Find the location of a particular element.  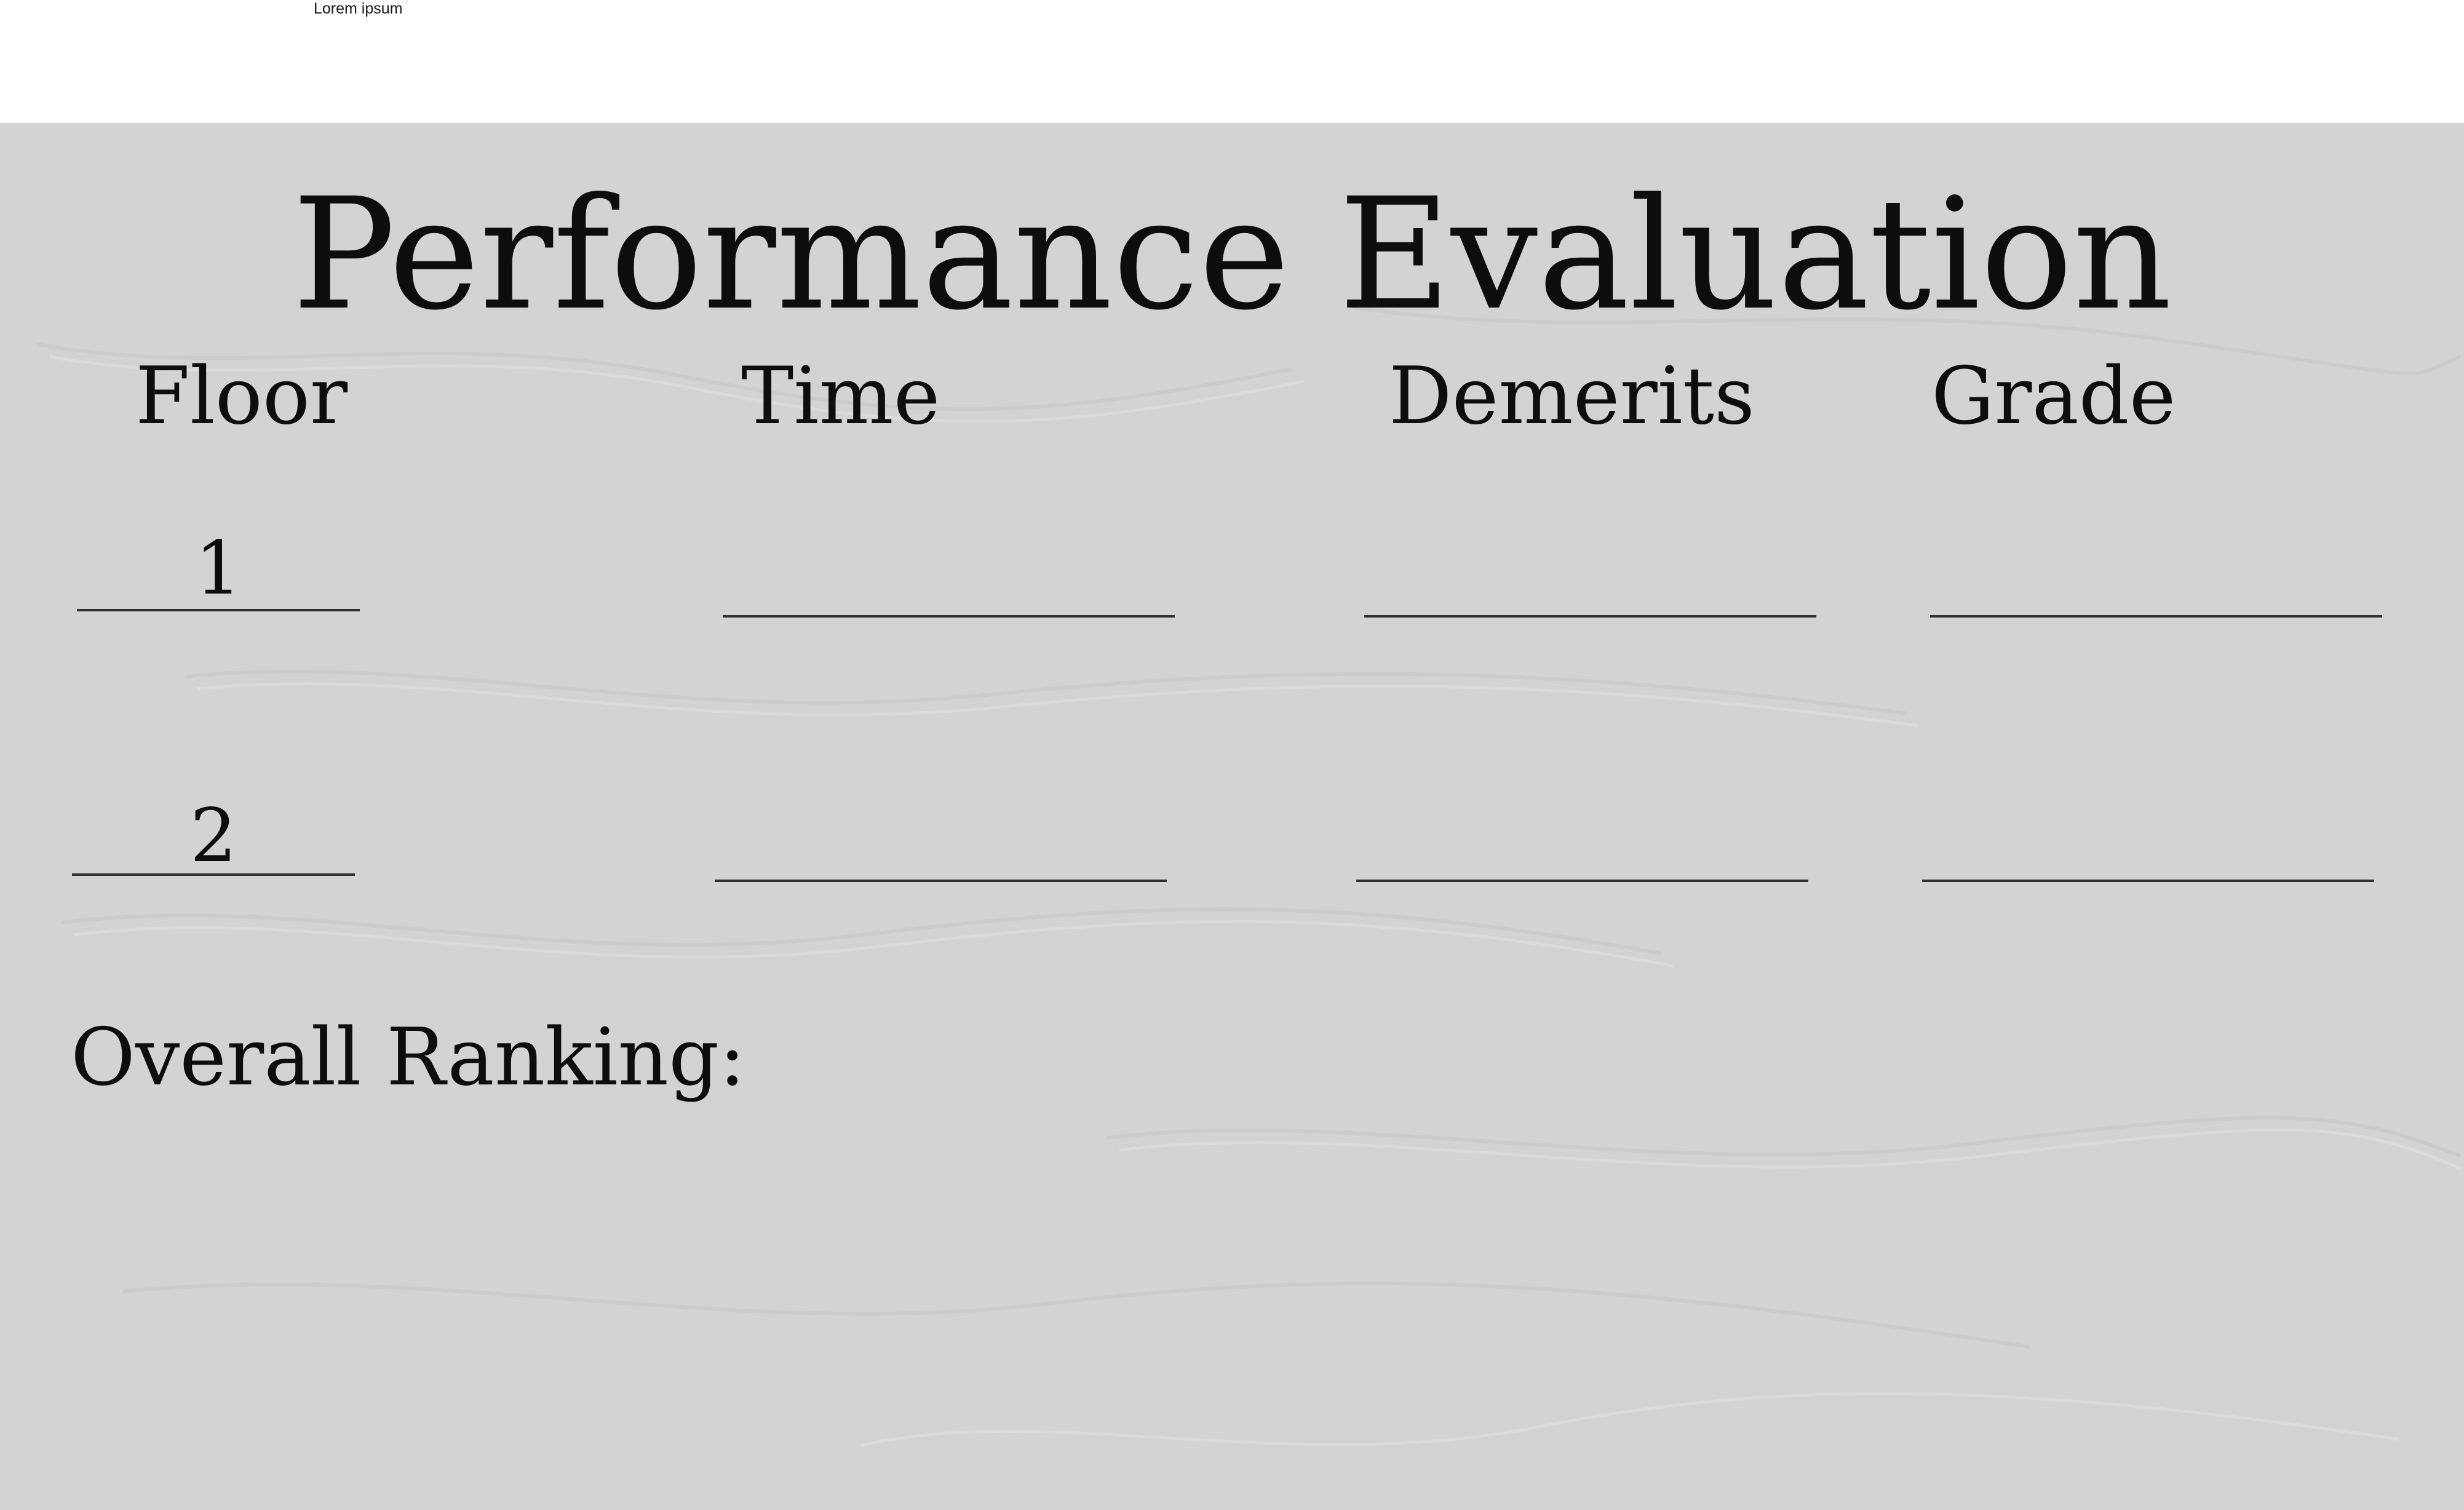

page-title: Performance Evaluation is located at coordinates (1232, 254).